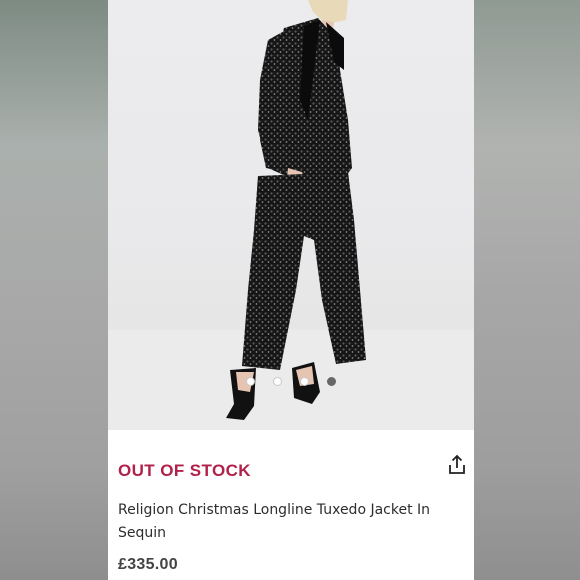 The width and height of the screenshot is (580, 580). I want to click on share-button, so click(457, 465).